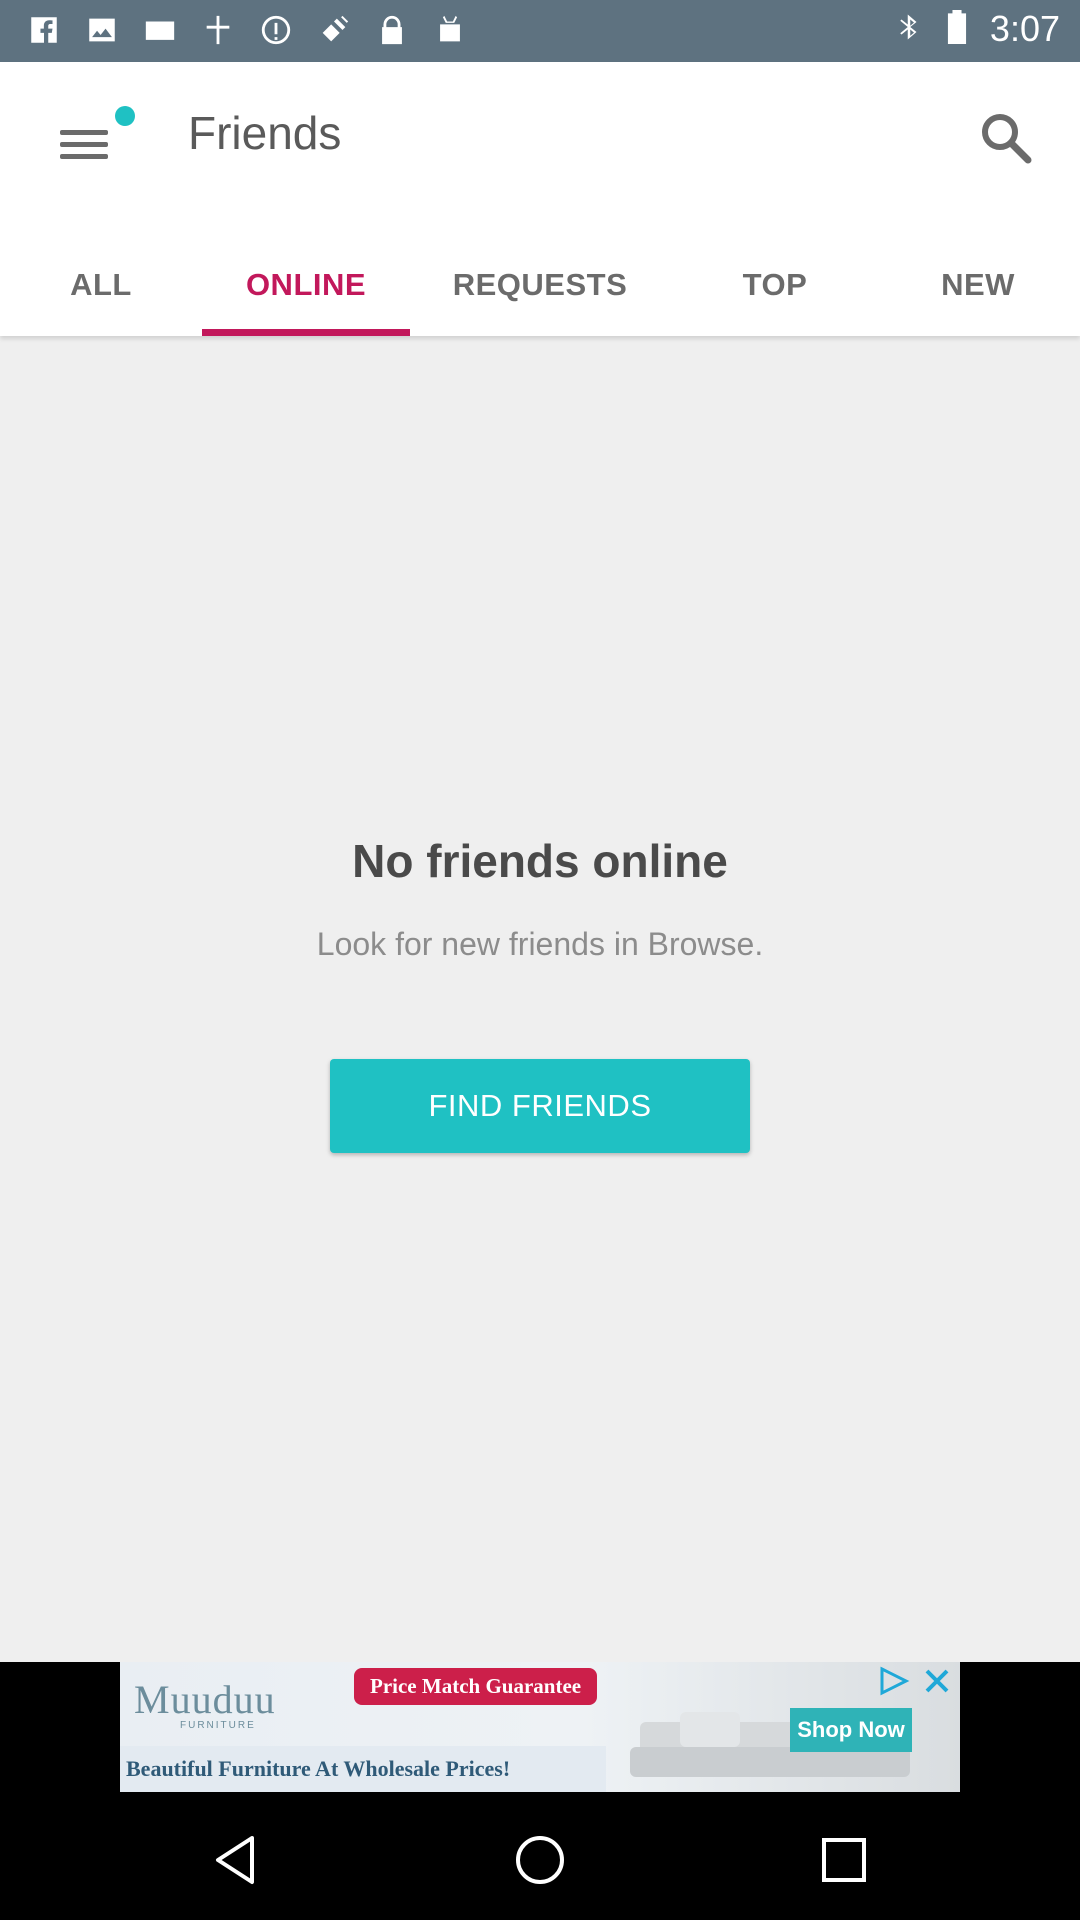 The height and width of the screenshot is (1920, 1080). I want to click on facebook-icon, so click(44, 30).